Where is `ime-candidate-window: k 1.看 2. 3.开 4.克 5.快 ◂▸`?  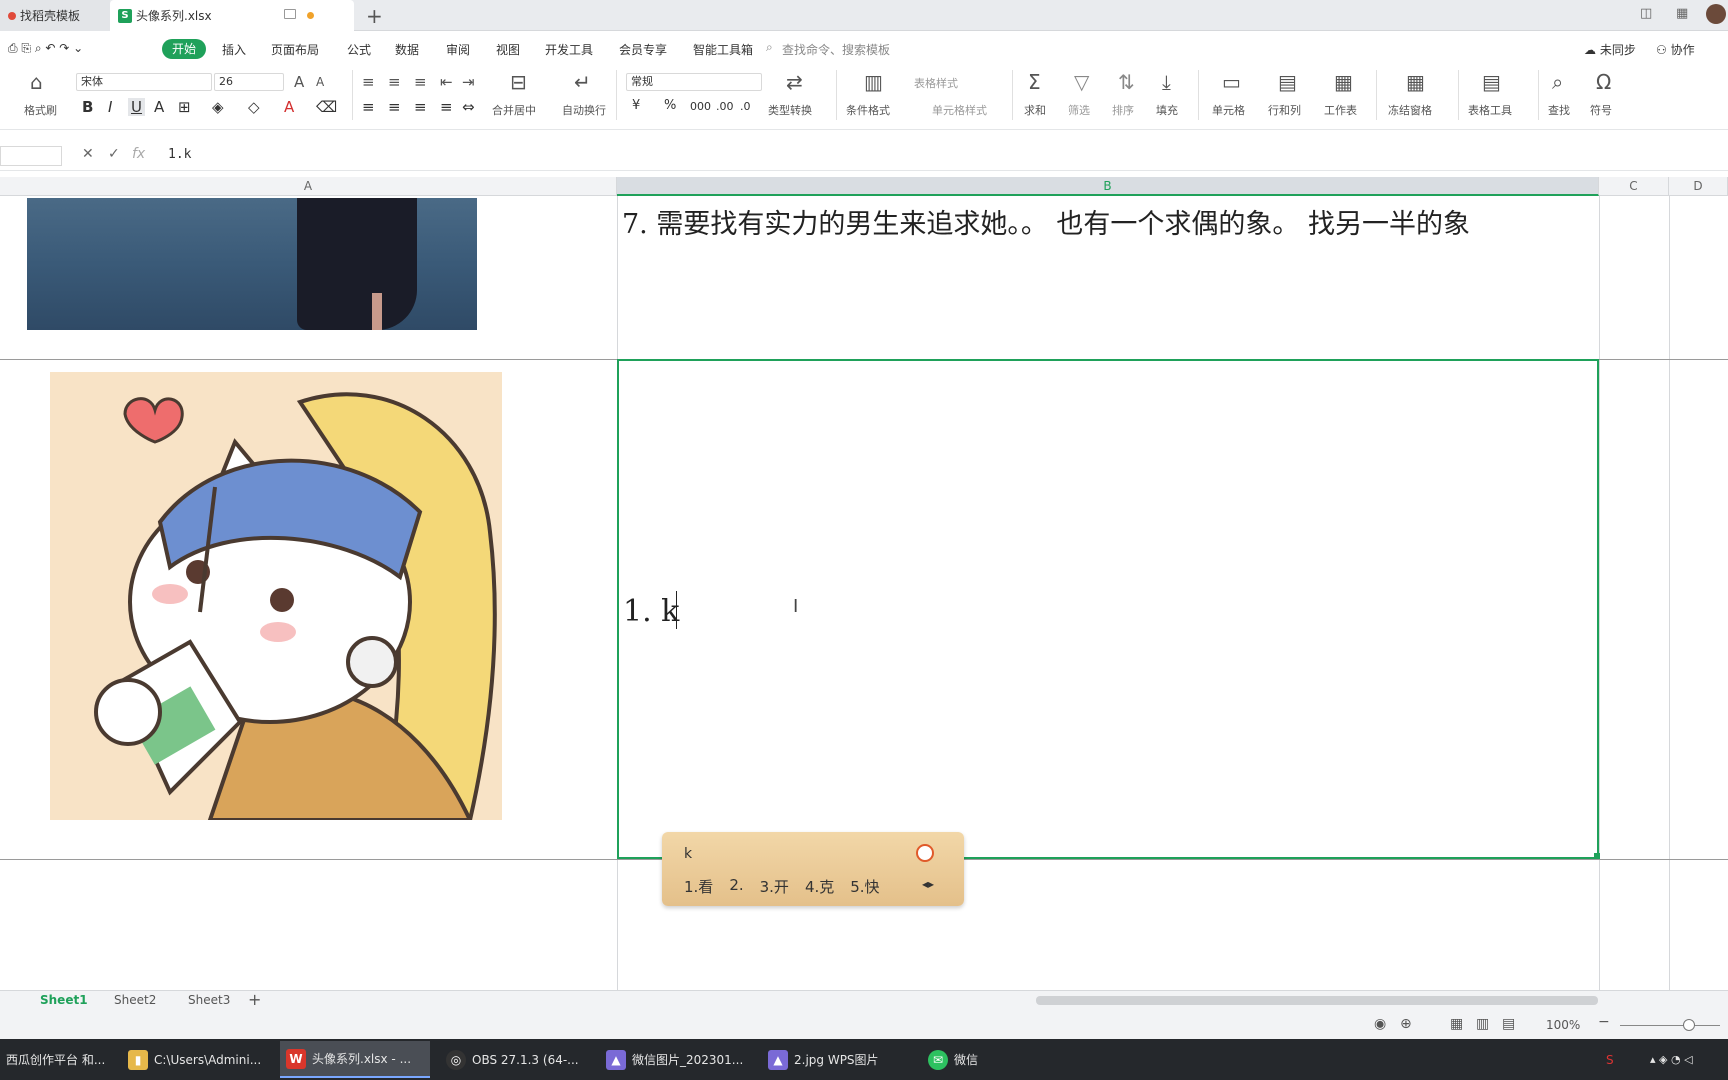
ime-candidate-window: k 1.看 2. 3.开 4.克 5.快 ◂▸ is located at coordinates (813, 869).